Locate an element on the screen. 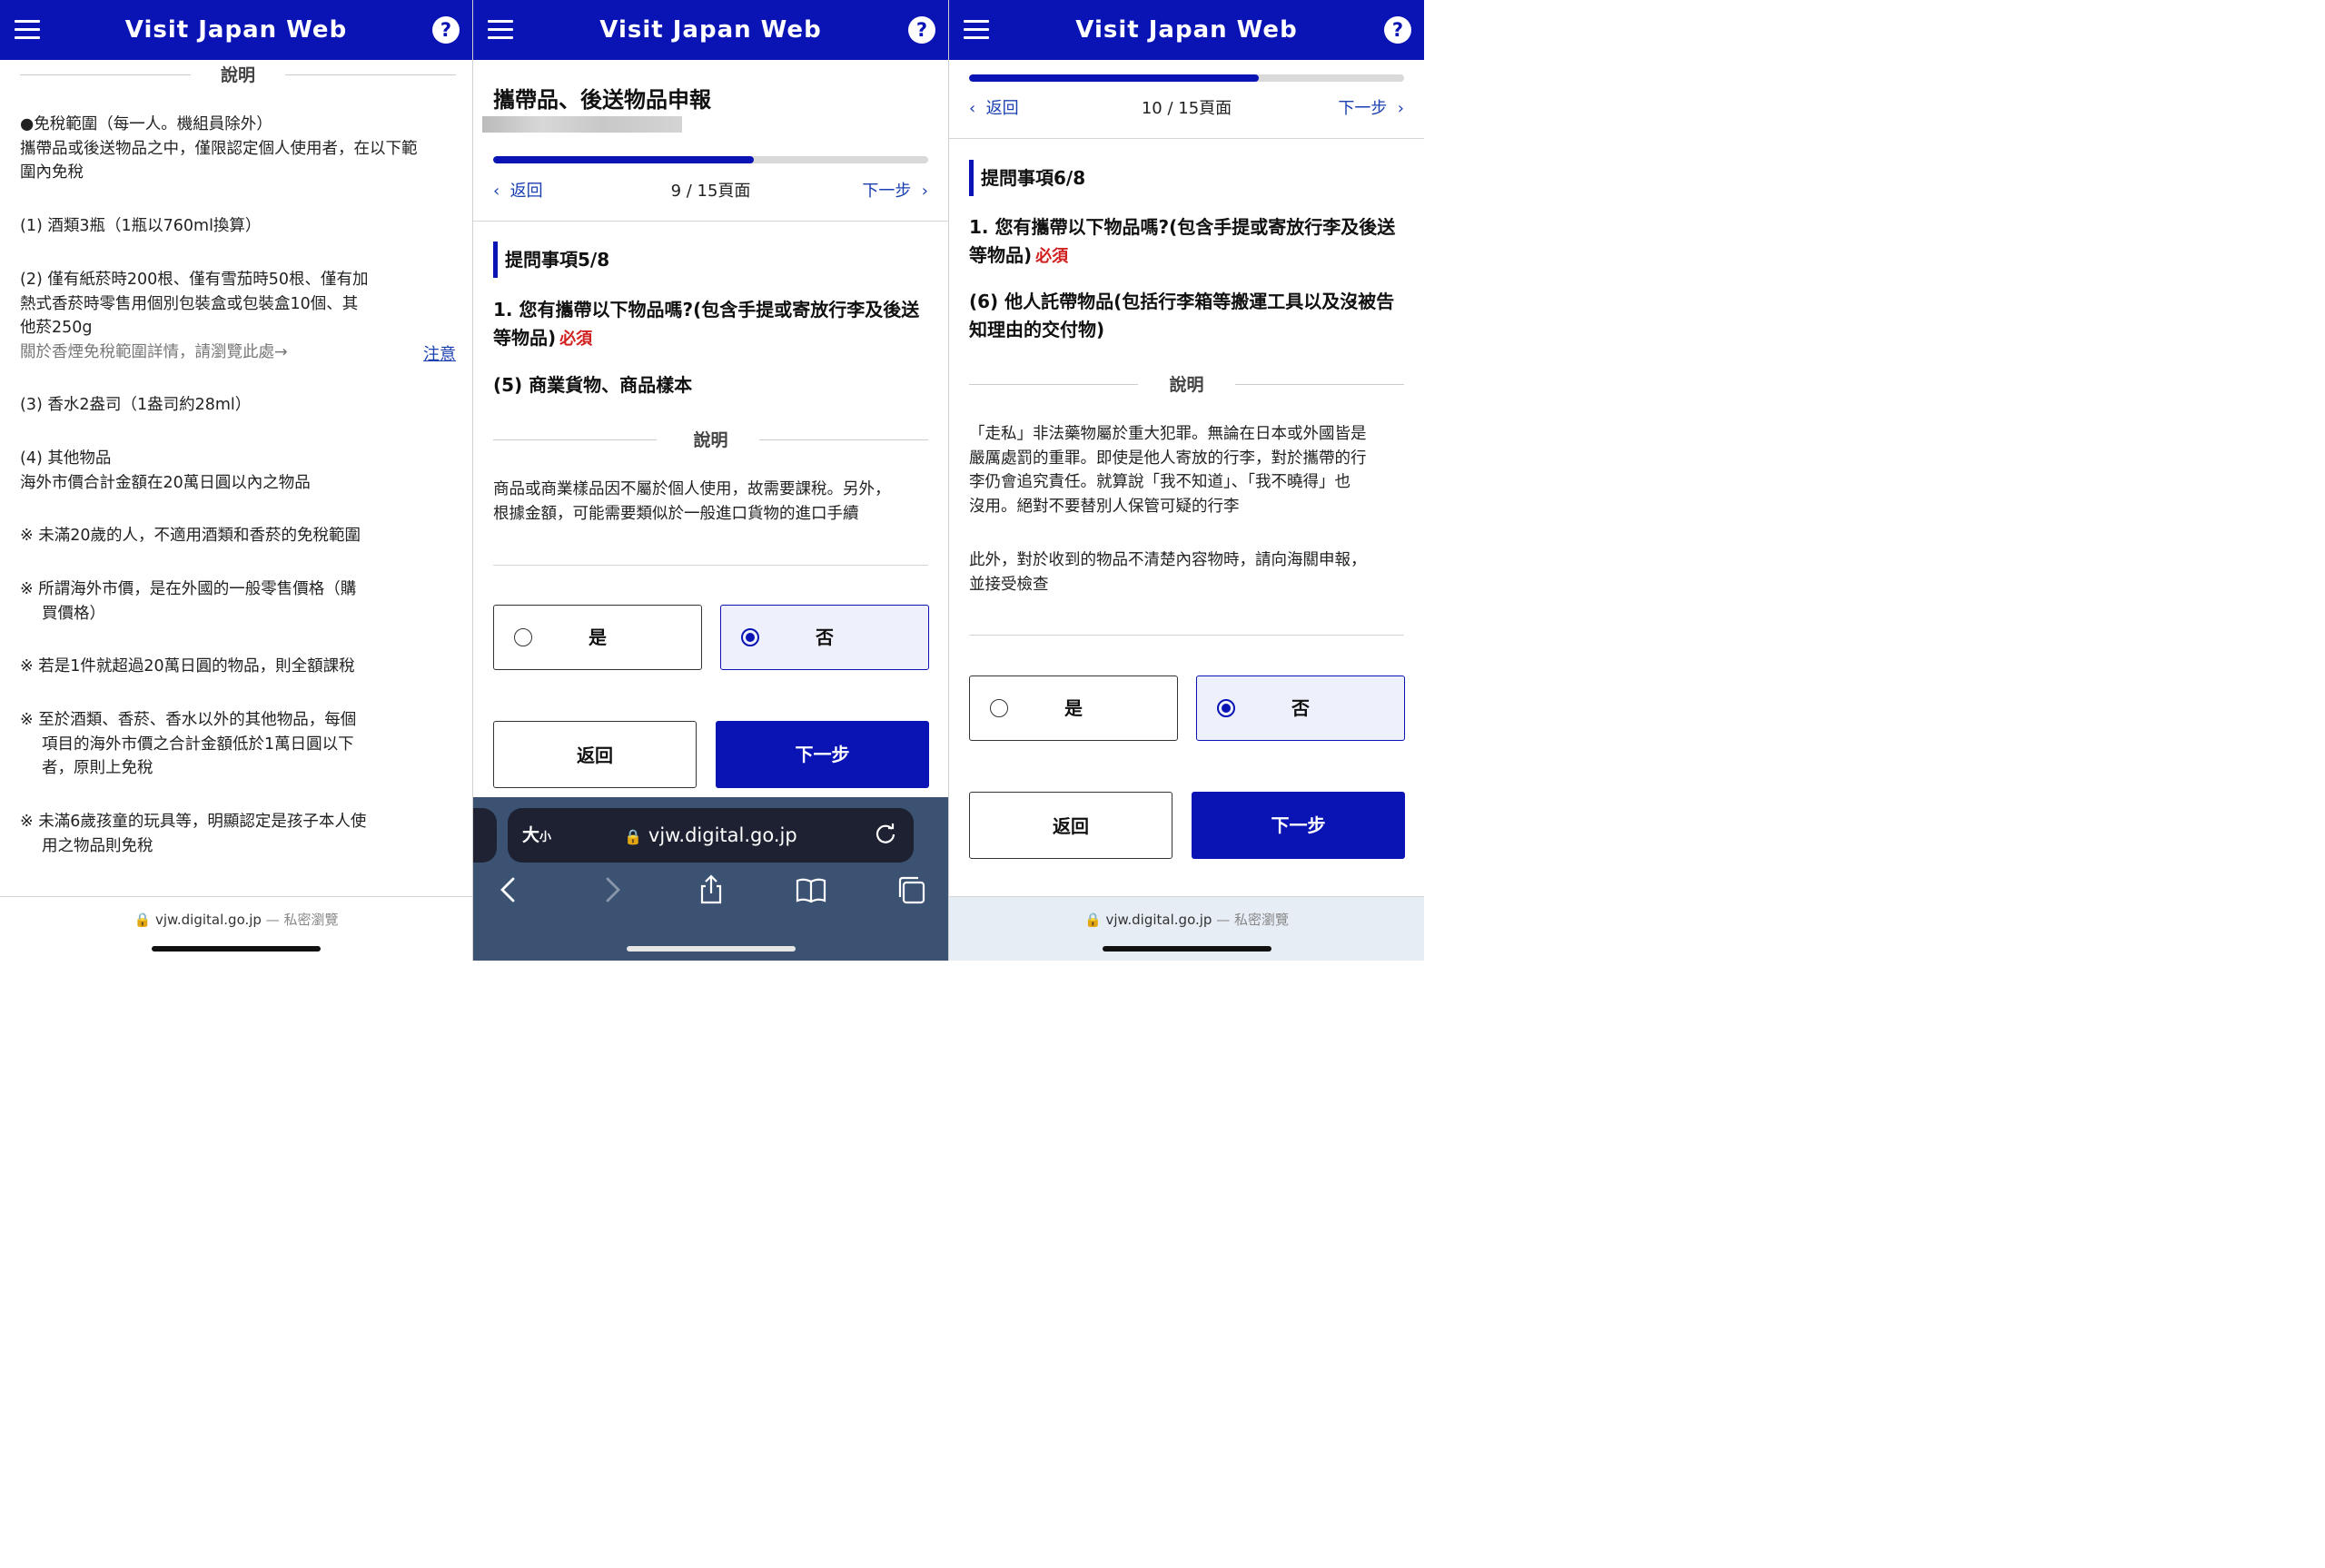  forward-arrow-icon is located at coordinates (611, 890).